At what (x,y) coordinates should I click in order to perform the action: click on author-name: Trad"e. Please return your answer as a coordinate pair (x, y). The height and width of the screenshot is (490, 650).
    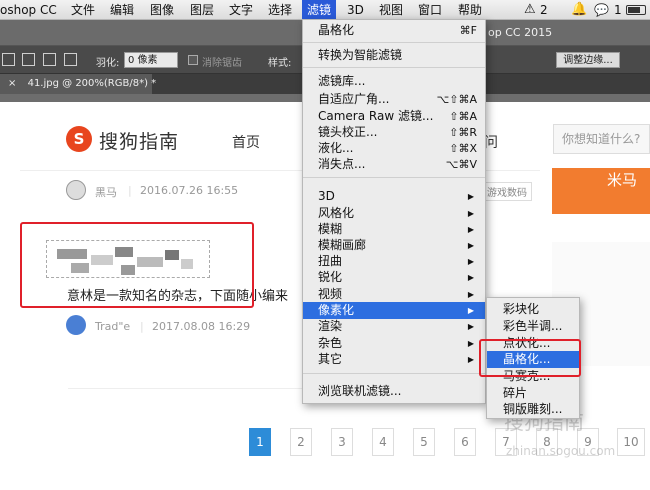
    Looking at the image, I should click on (113, 326).